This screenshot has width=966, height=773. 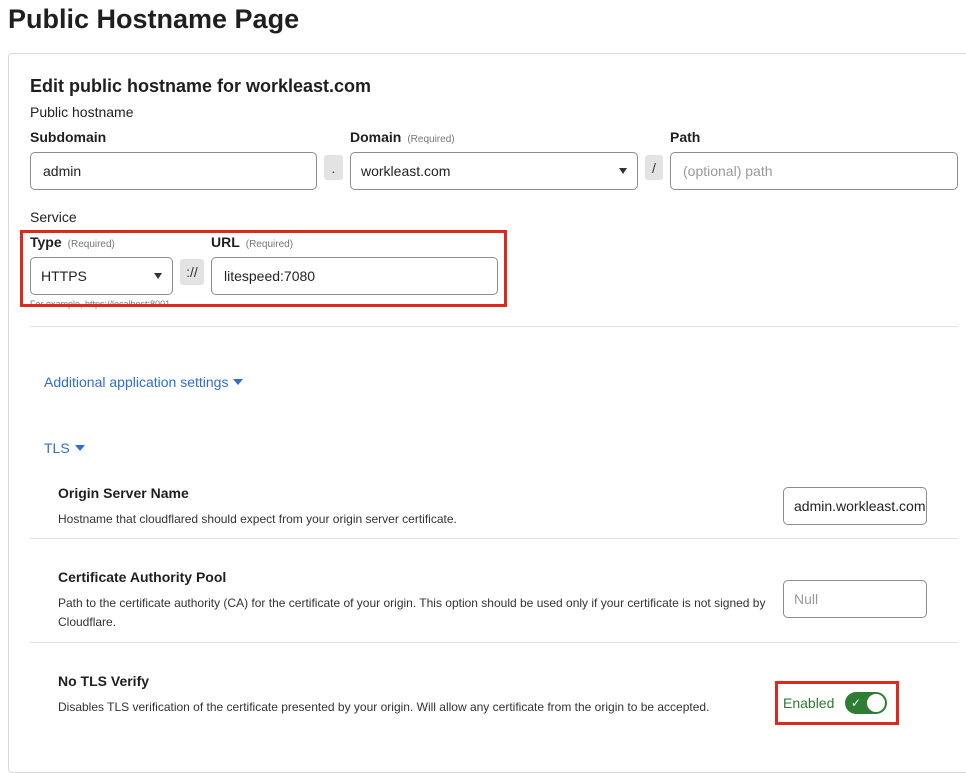 What do you see at coordinates (82, 112) in the screenshot?
I see `public-hostname-label: Public hostname` at bounding box center [82, 112].